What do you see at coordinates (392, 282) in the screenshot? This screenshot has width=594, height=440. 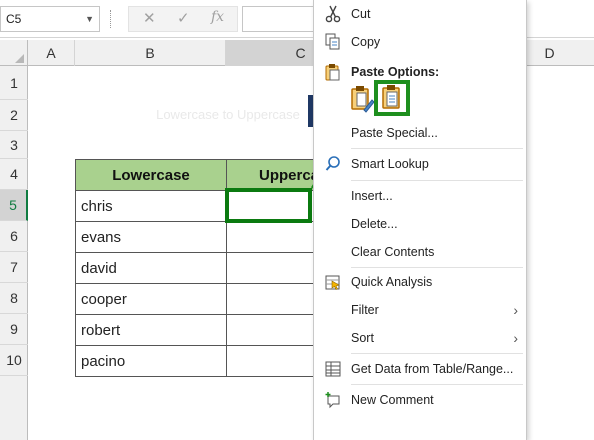 I see `menu-item-label: Quick Analysis` at bounding box center [392, 282].